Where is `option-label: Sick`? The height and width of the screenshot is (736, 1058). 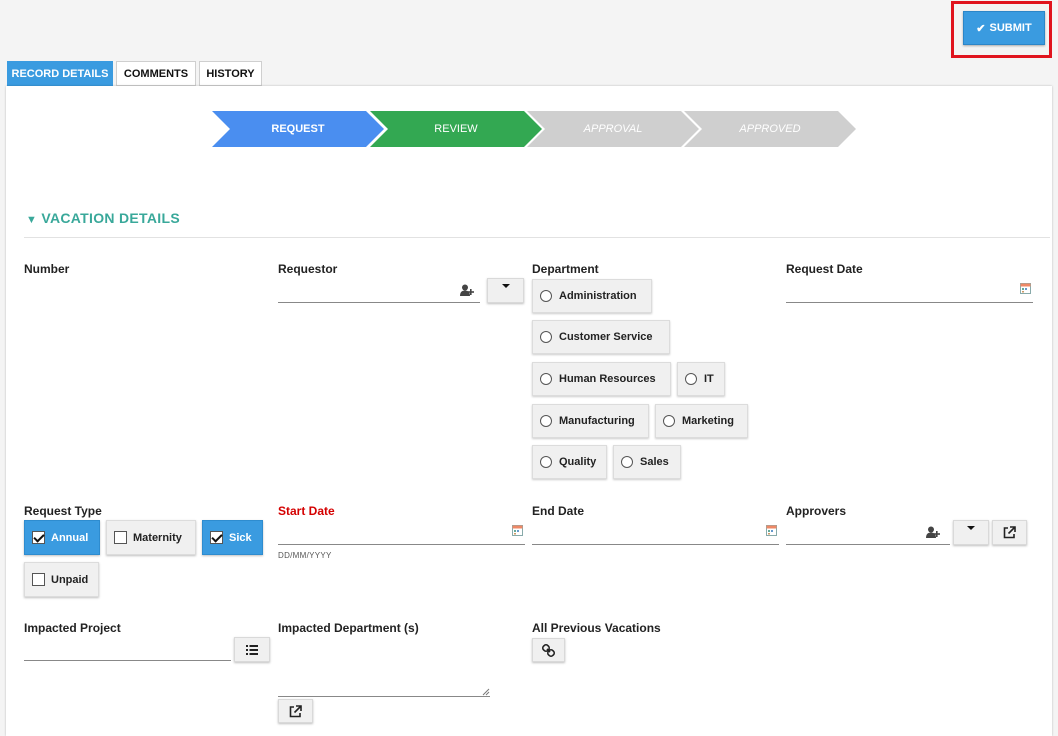
option-label: Sick is located at coordinates (240, 537).